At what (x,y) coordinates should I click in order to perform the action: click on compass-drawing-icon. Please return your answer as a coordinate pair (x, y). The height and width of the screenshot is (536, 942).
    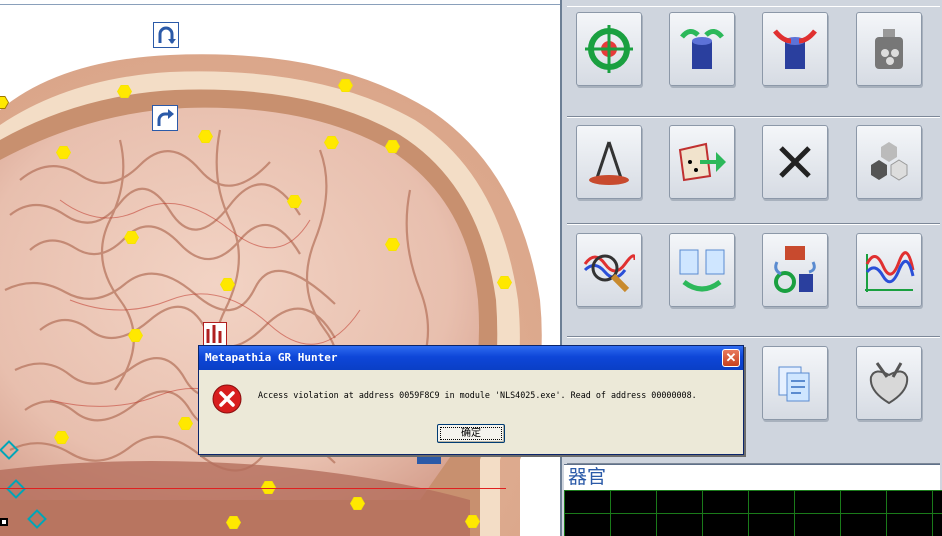
    Looking at the image, I should click on (609, 163).